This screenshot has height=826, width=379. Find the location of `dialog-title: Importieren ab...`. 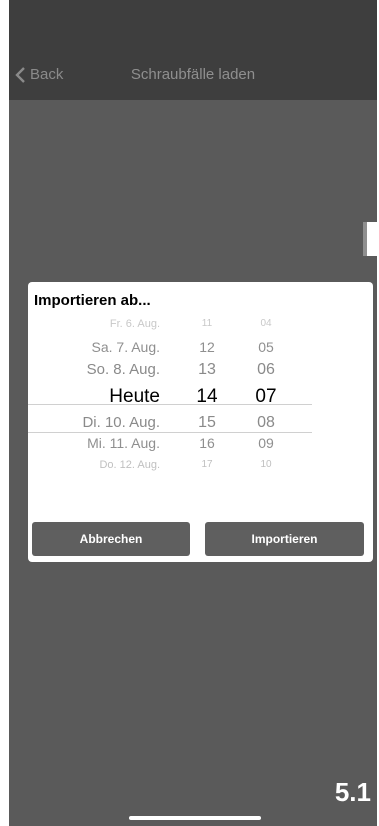

dialog-title: Importieren ab... is located at coordinates (92, 300).